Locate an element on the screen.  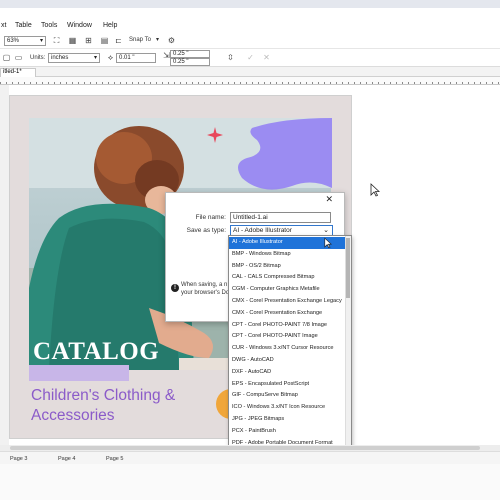
file-type-option: CUR - Windows 3.x/NT Cursor Resource is located at coordinates (287, 349).